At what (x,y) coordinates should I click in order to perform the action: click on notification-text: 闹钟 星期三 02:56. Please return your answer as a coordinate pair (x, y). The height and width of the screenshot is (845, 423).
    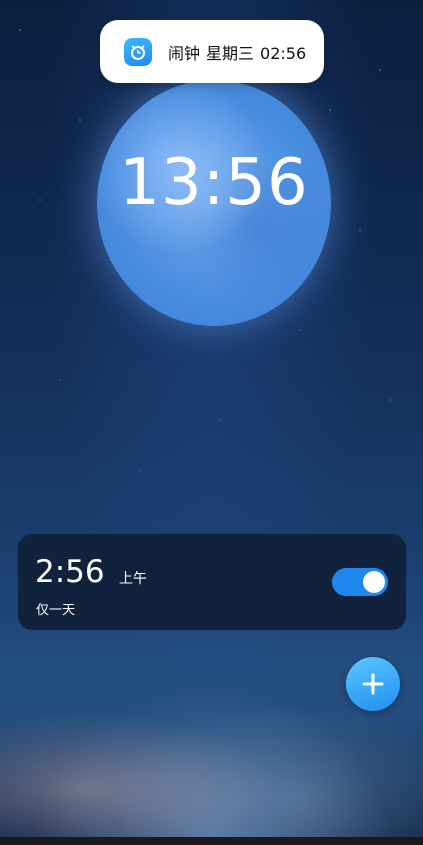
    Looking at the image, I should click on (240, 52).